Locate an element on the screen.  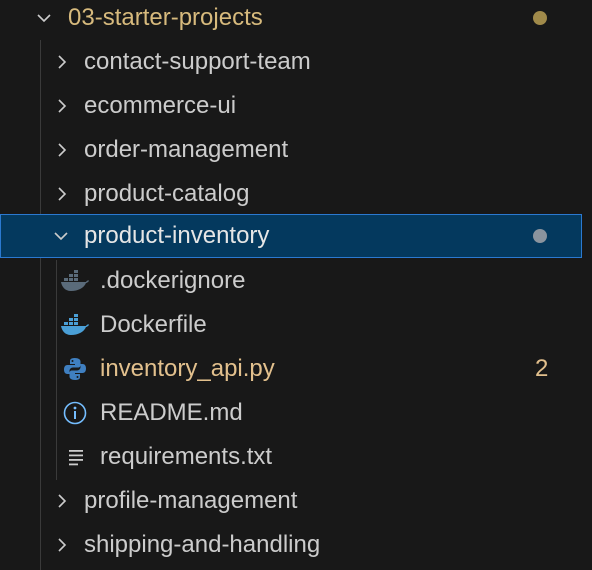
folder-label: contact-support-team is located at coordinates (197, 61).